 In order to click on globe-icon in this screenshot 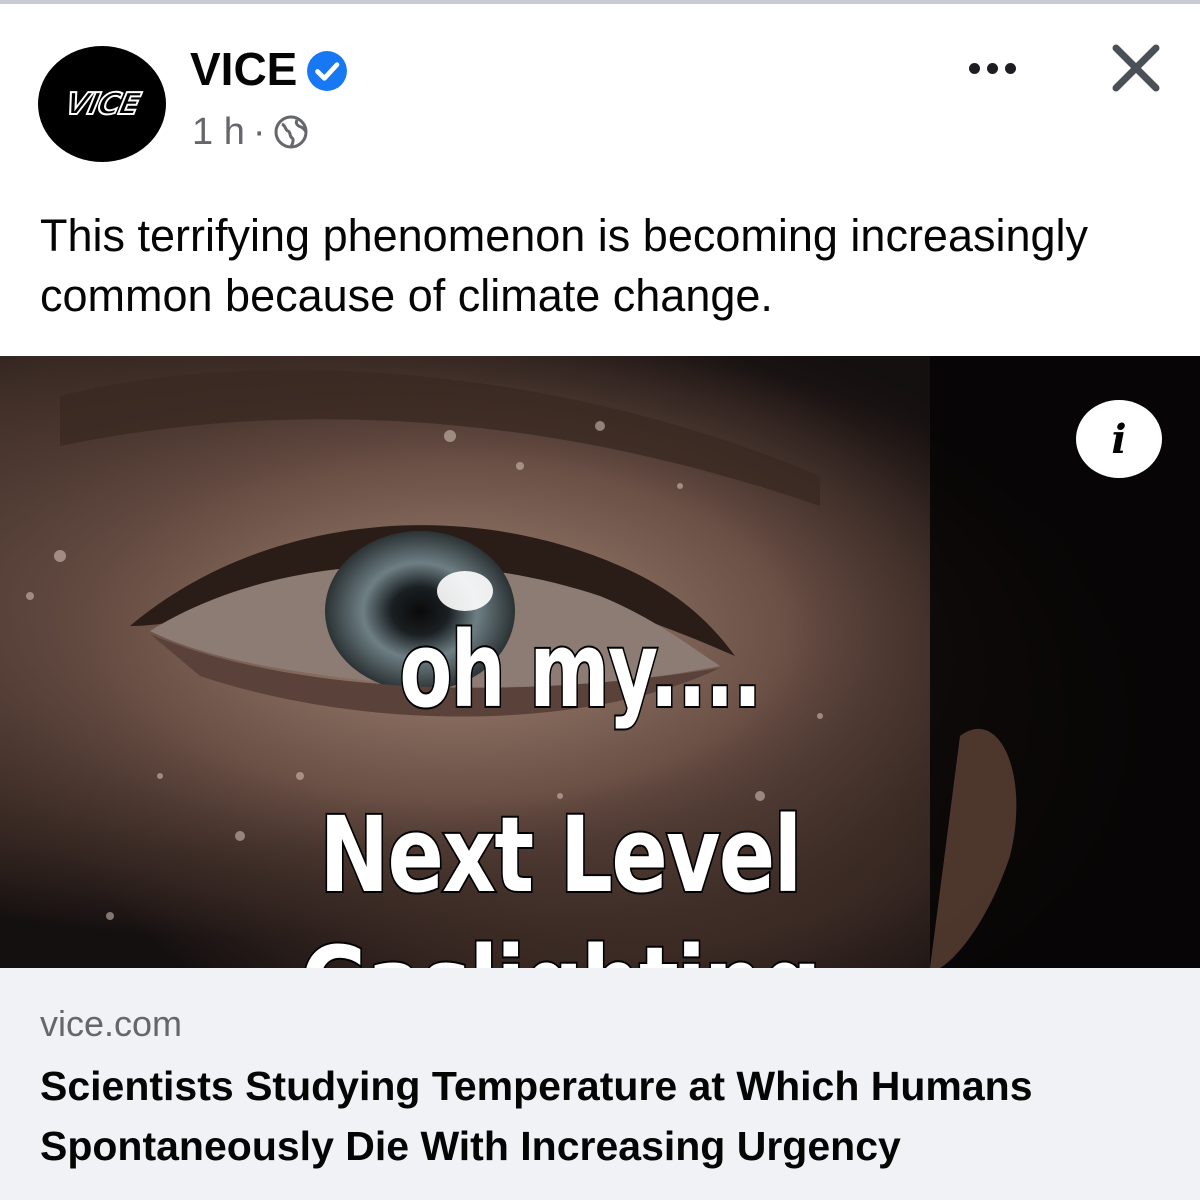, I will do `click(291, 132)`.